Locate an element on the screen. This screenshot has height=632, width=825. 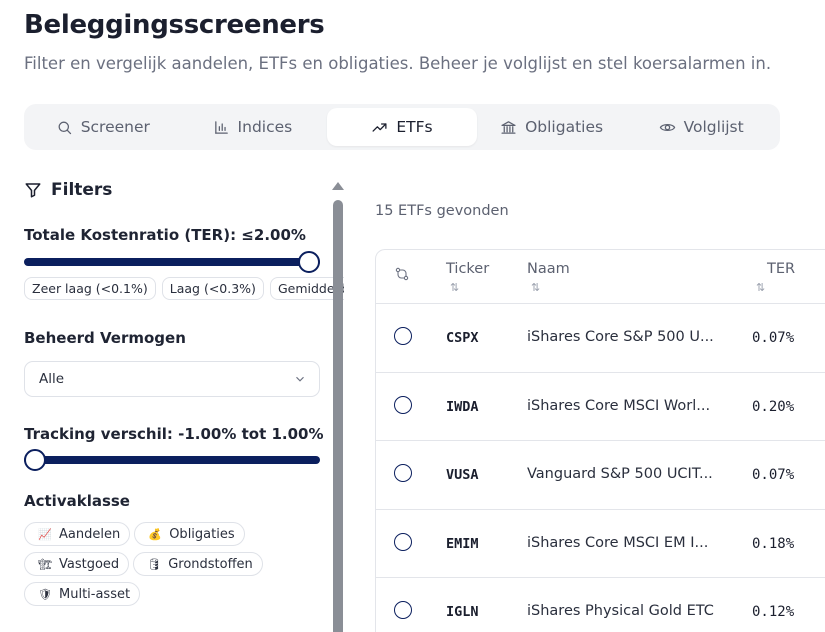
eye-icon is located at coordinates (667, 127).